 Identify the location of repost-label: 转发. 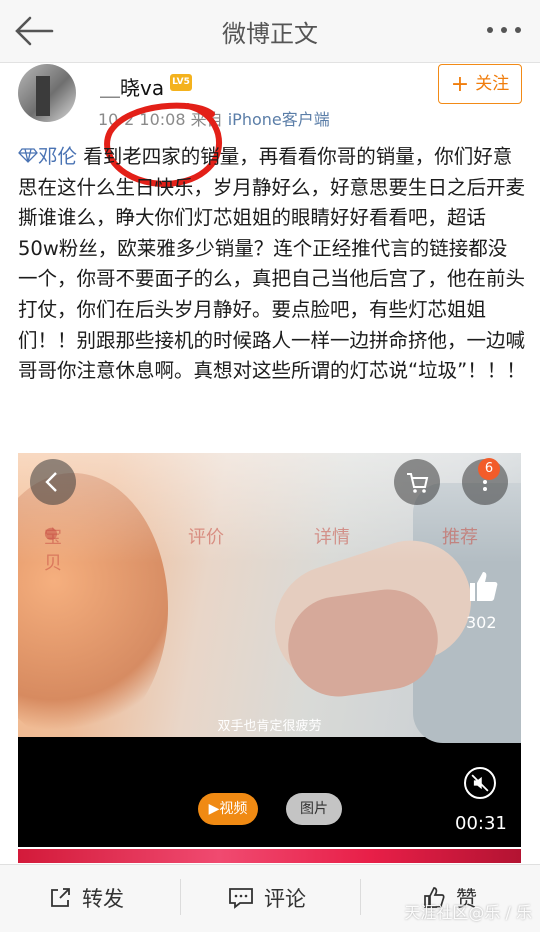
(103, 899).